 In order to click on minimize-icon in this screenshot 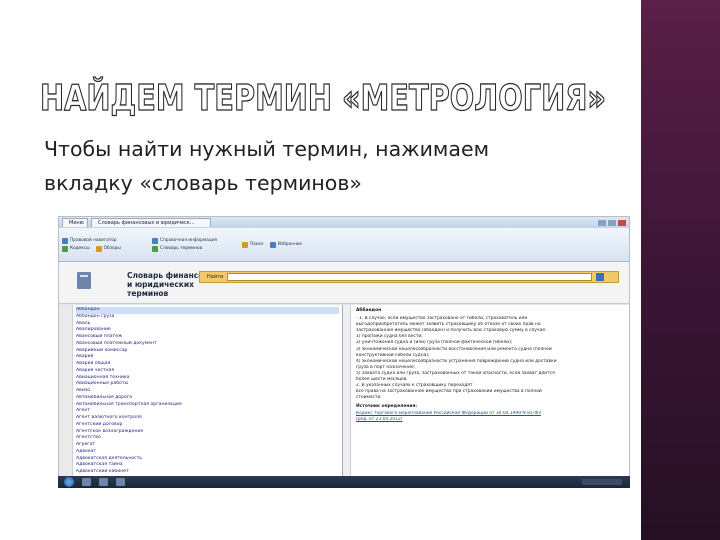, I will do `click(602, 222)`.